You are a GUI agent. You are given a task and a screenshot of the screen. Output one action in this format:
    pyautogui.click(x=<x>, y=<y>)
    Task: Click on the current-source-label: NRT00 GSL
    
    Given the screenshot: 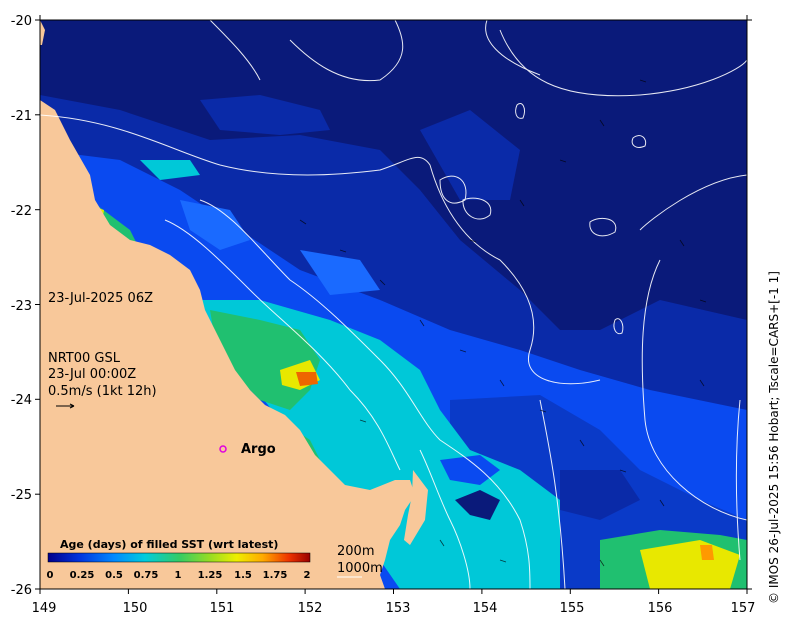 What is the action you would take?
    pyautogui.click(x=84, y=358)
    